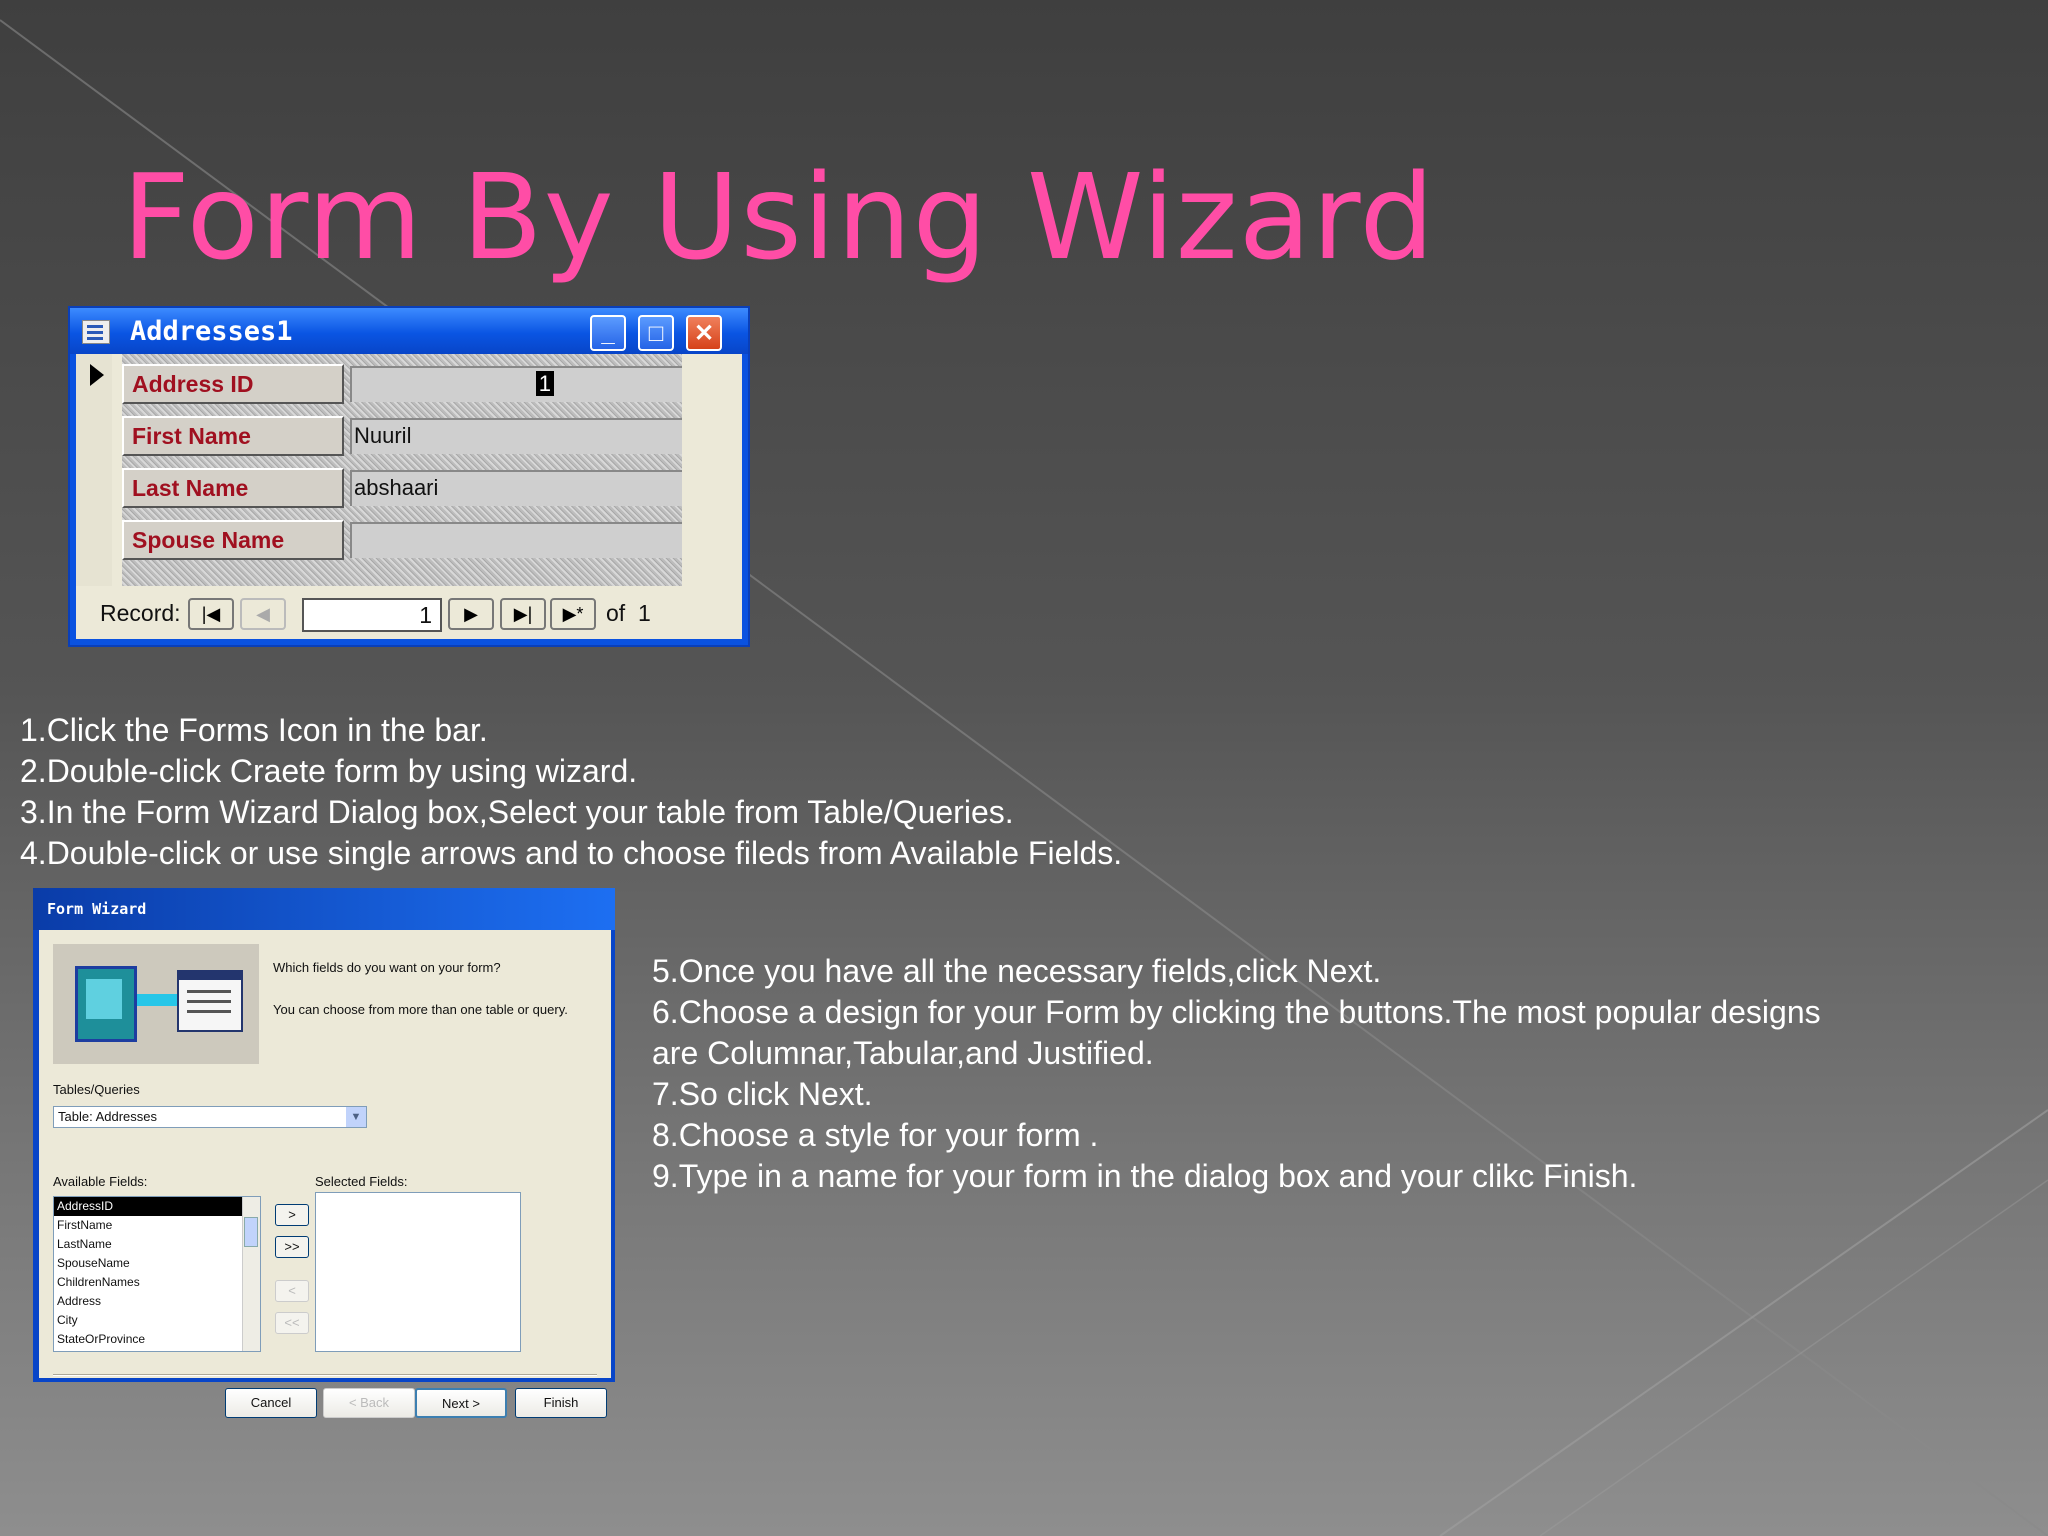  What do you see at coordinates (211, 331) in the screenshot?
I see `window-title: Addresses1` at bounding box center [211, 331].